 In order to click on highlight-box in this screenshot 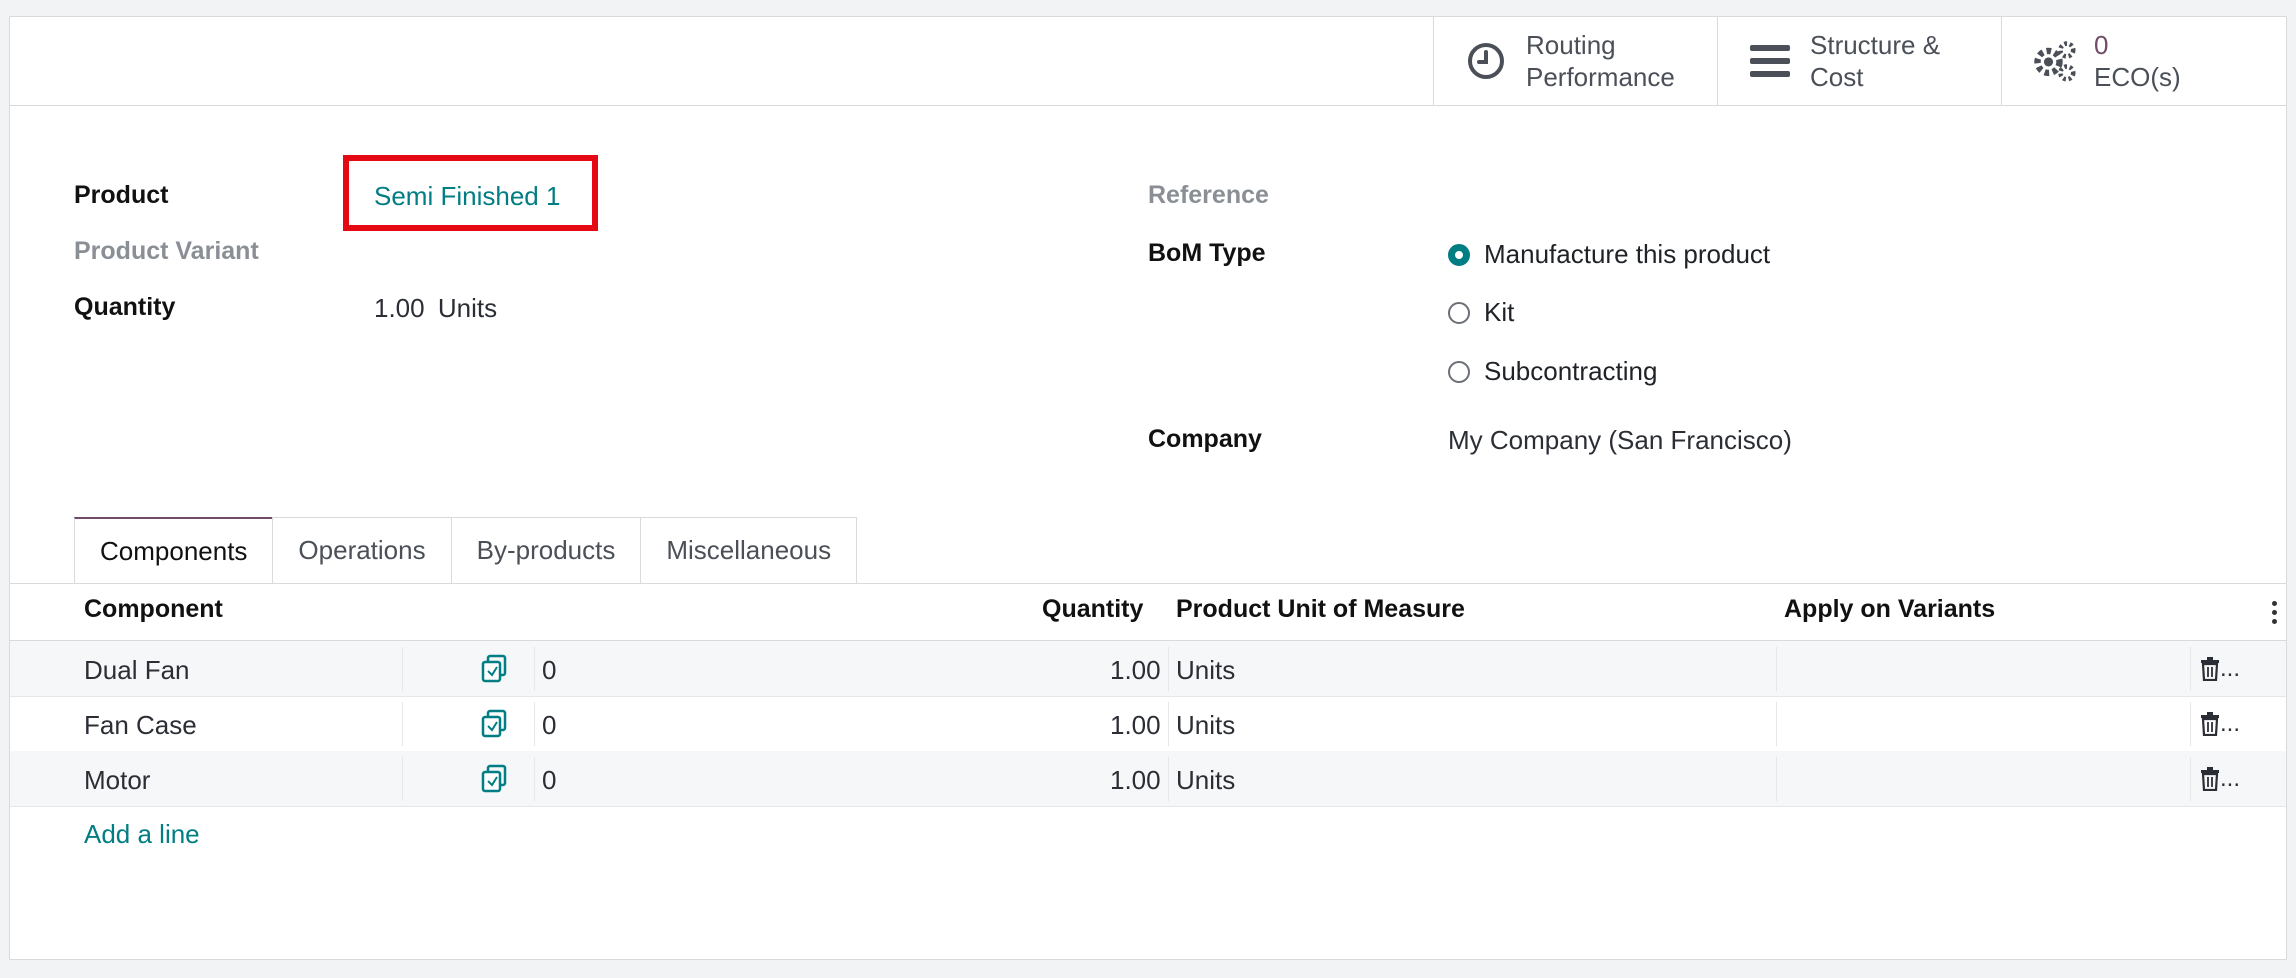, I will do `click(470, 193)`.